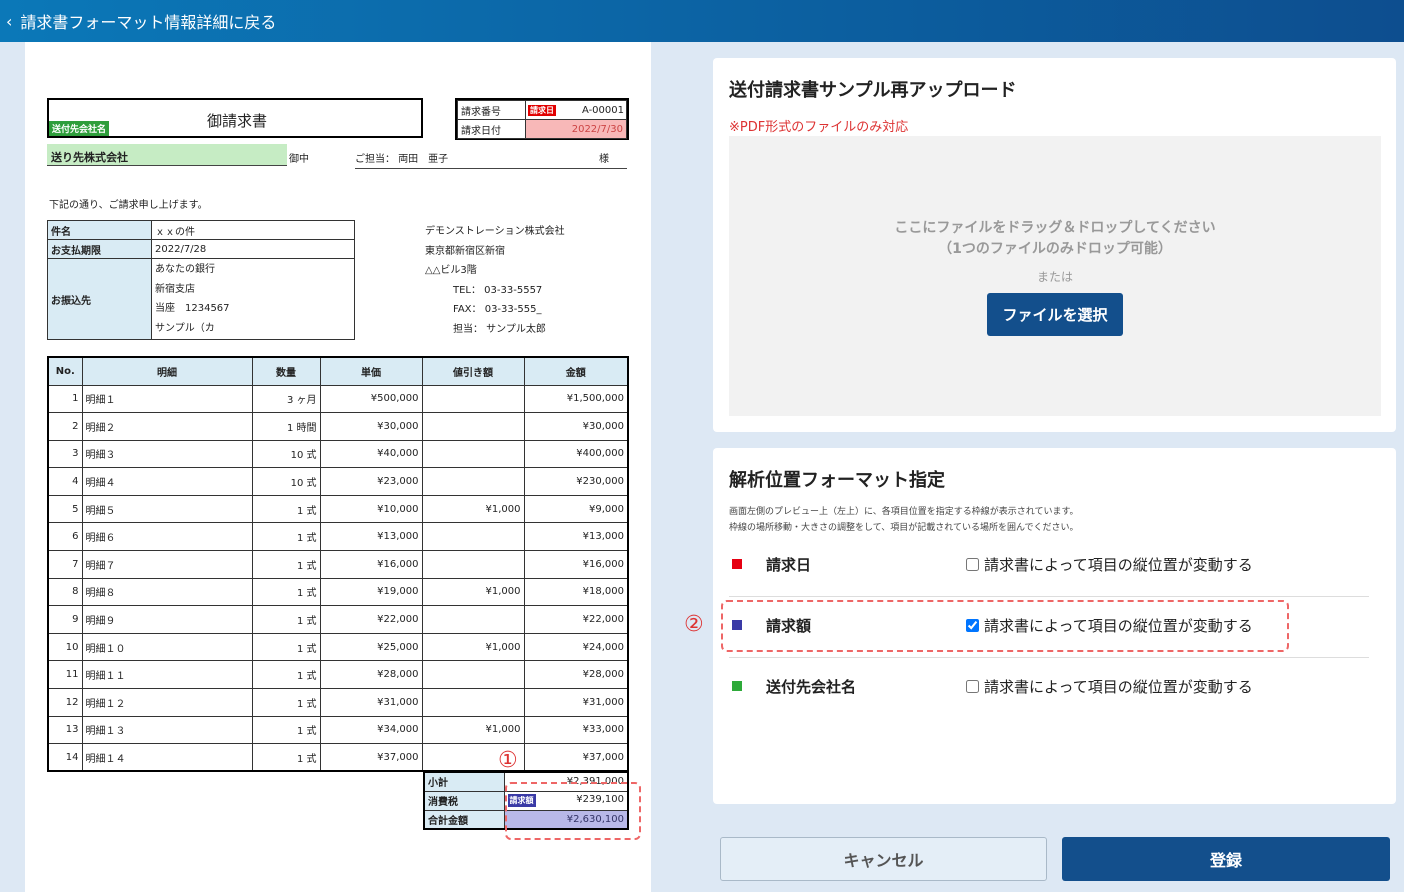 This screenshot has height=892, width=1404. What do you see at coordinates (167, 757) in the screenshot?
I see `row-item: 明細１４` at bounding box center [167, 757].